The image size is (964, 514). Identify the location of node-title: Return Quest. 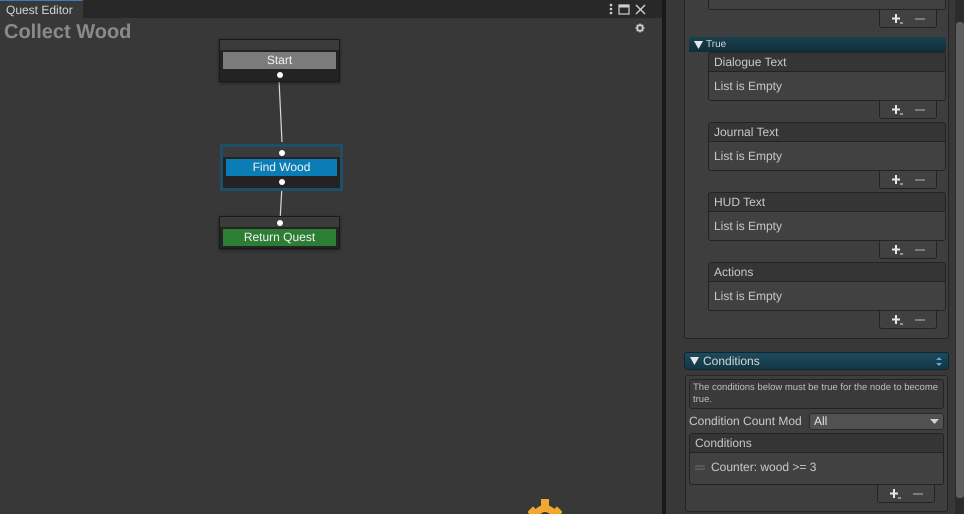
(279, 237).